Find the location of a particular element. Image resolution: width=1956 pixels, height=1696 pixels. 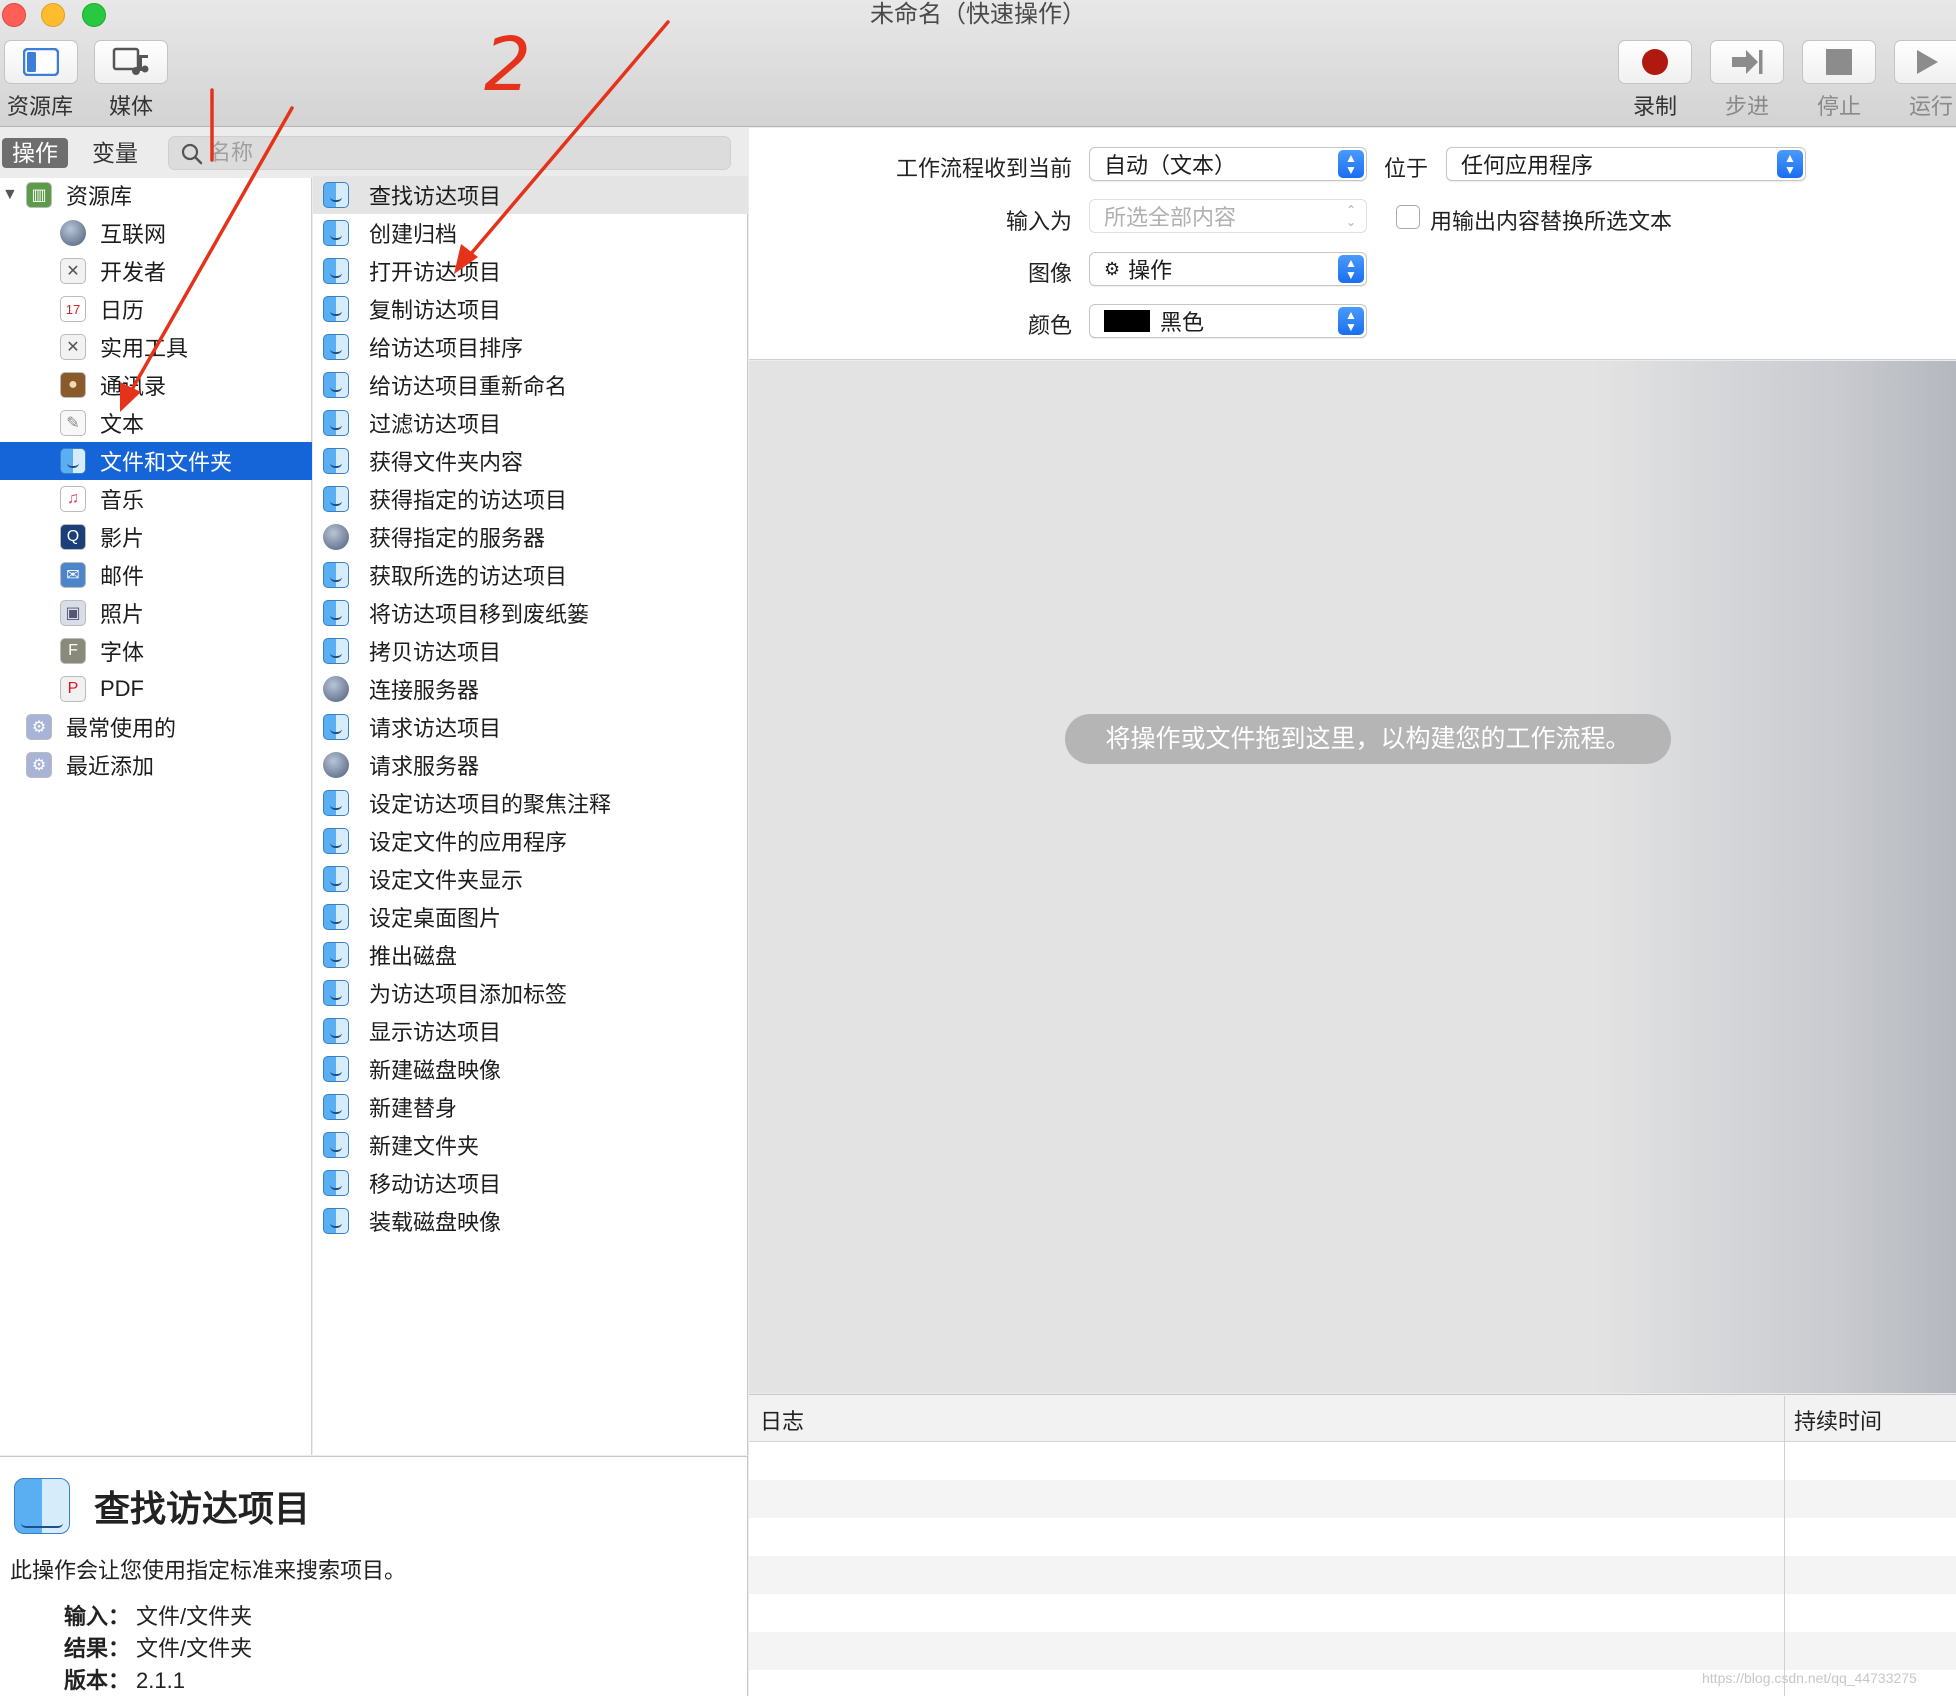

row-label: 开发者 is located at coordinates (133, 272).